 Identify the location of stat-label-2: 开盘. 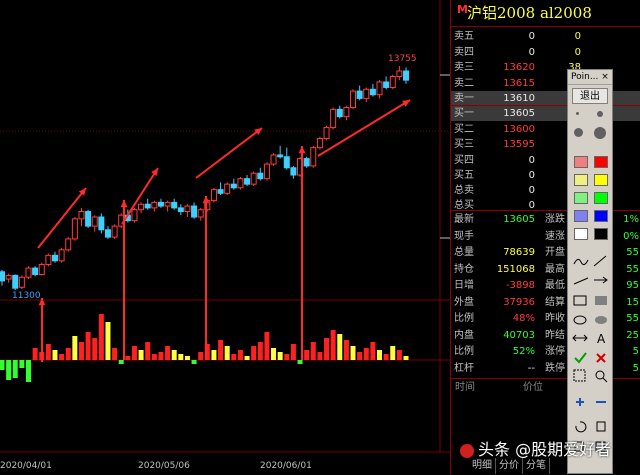
(555, 252).